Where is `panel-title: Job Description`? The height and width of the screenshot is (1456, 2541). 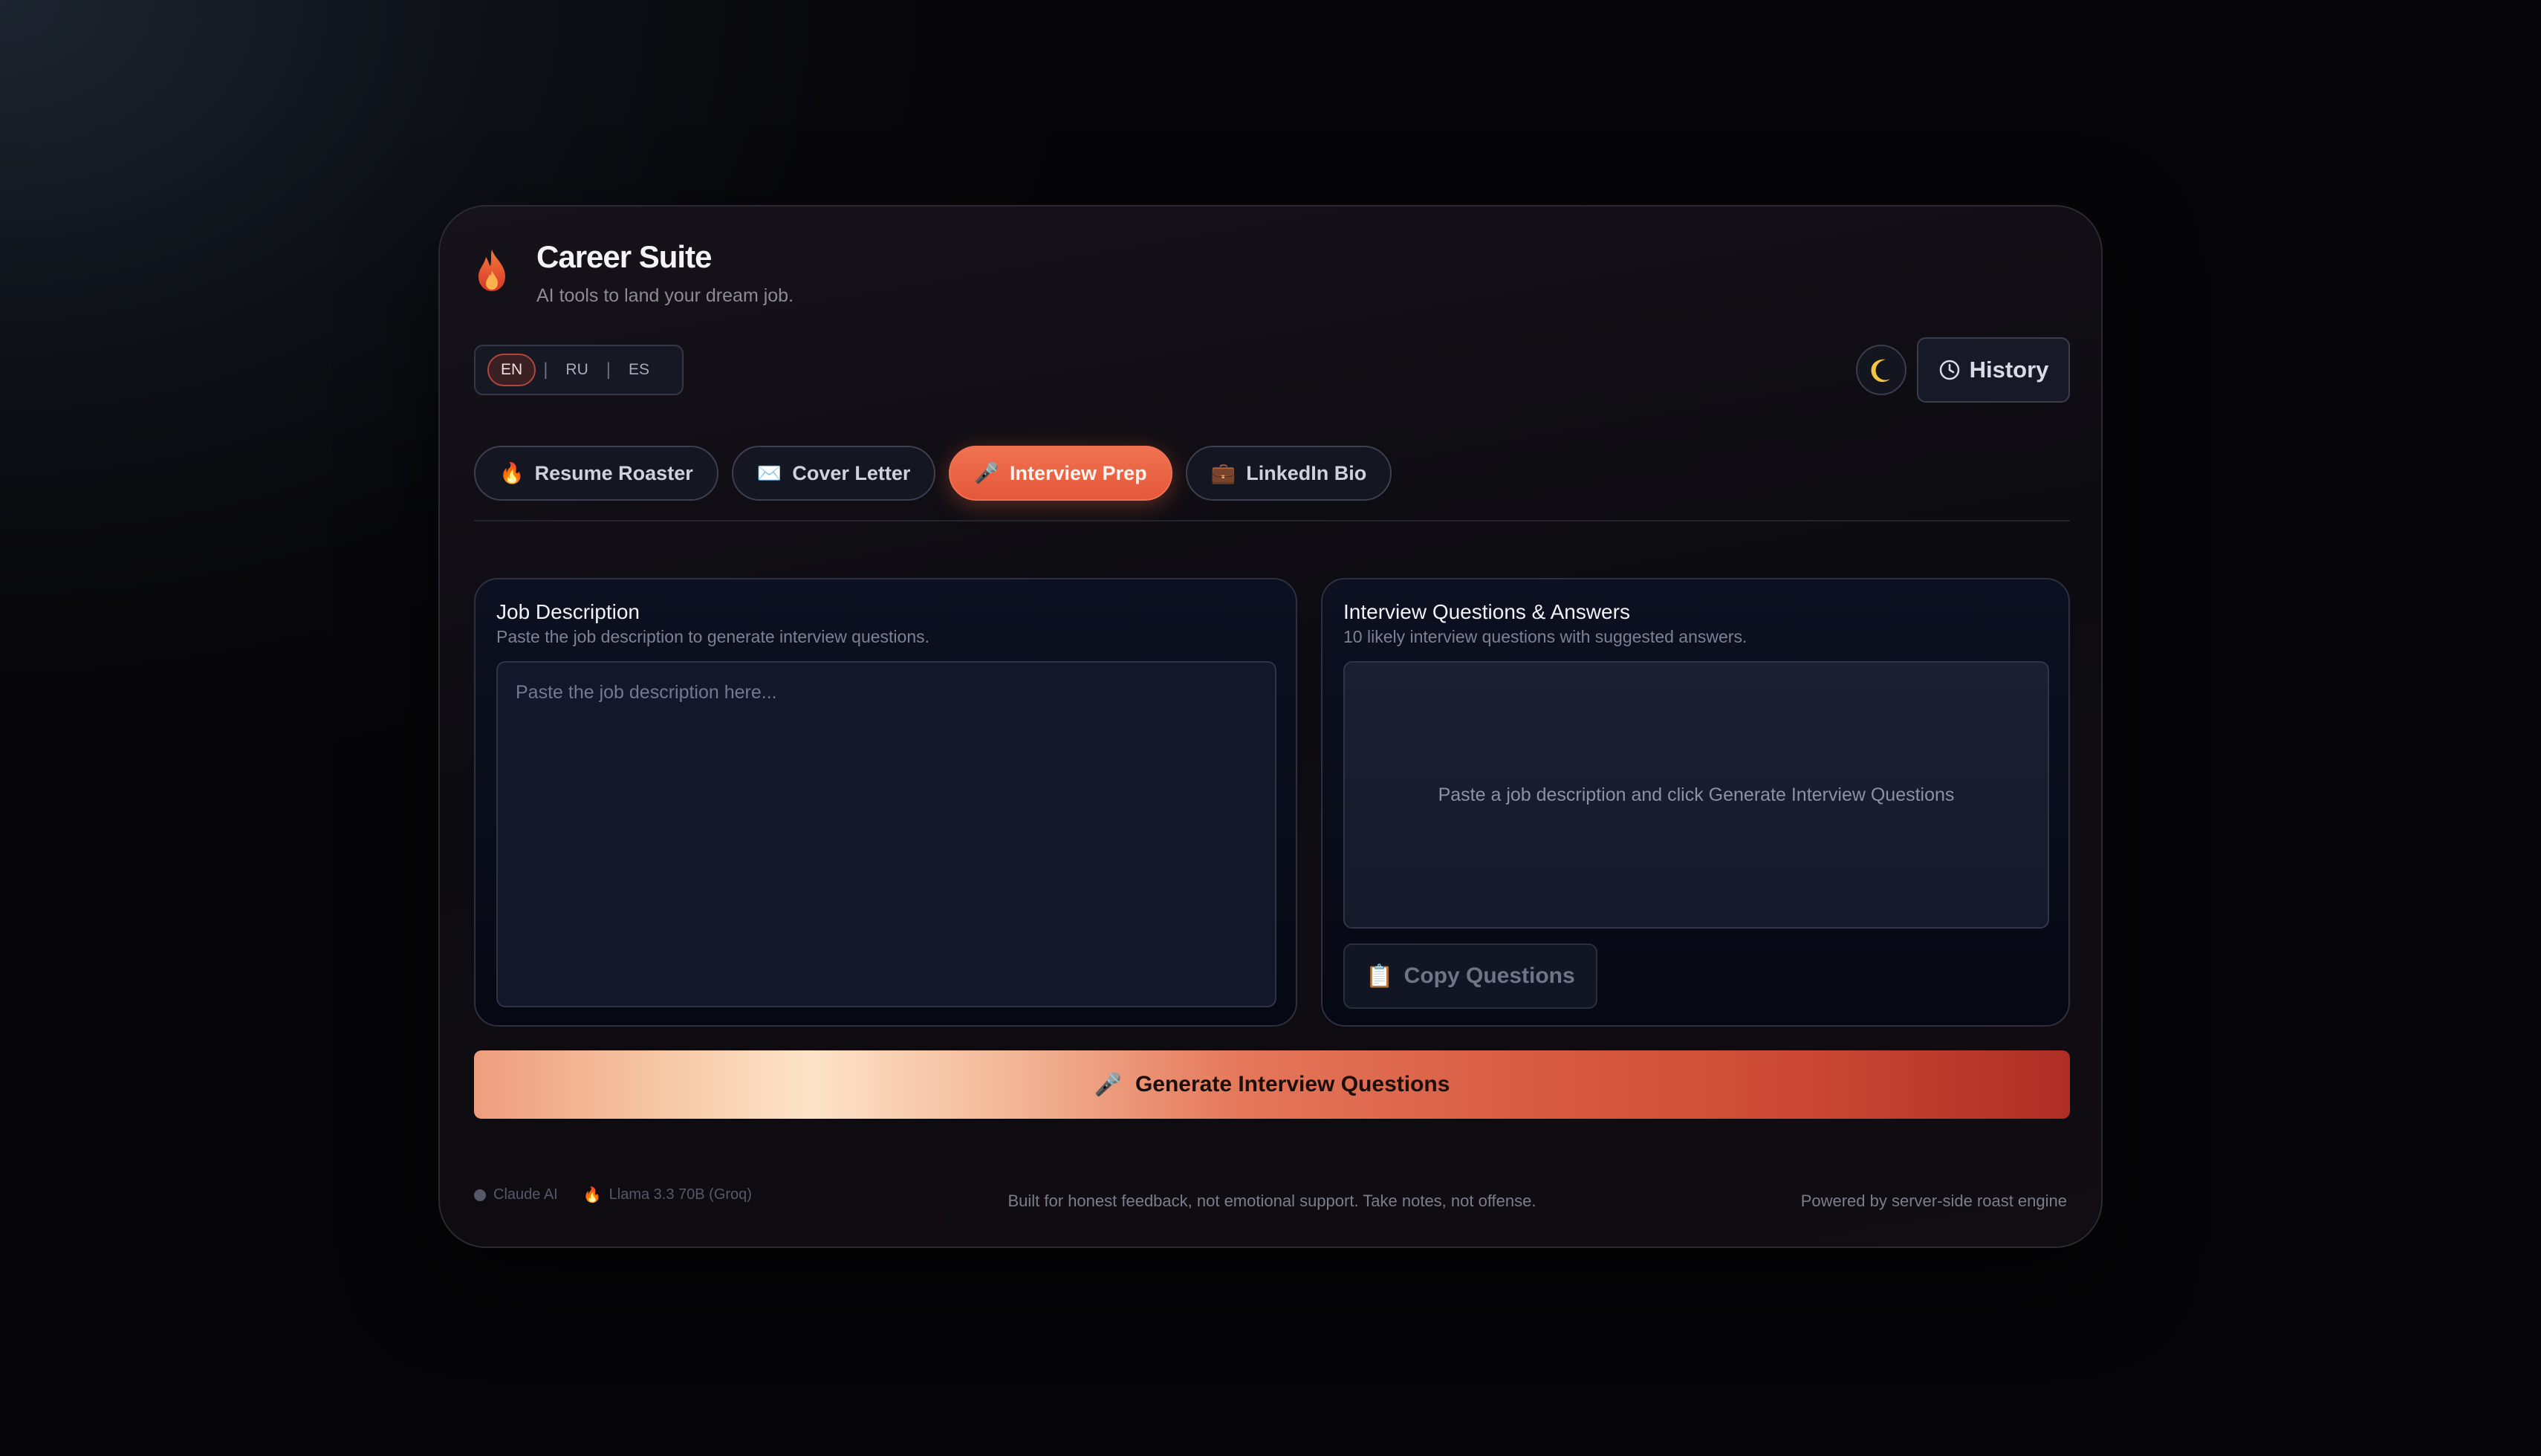 panel-title: Job Description is located at coordinates (568, 612).